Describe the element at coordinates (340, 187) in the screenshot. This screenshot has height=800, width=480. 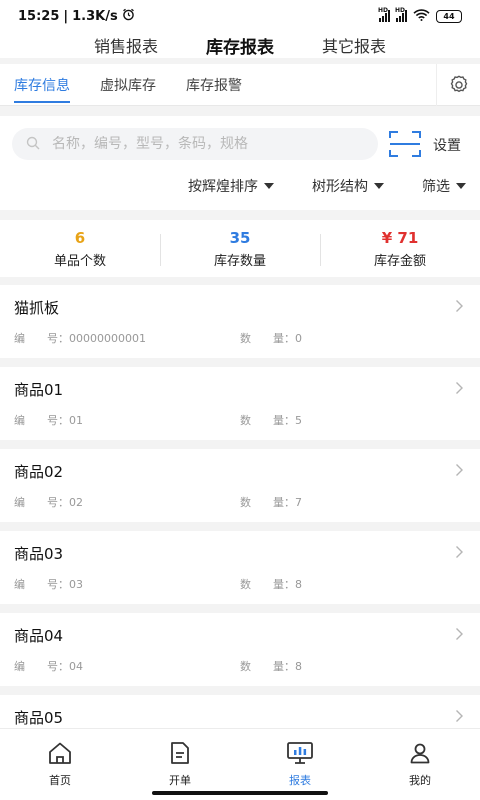
I see `tree-label: 树形结构` at that location.